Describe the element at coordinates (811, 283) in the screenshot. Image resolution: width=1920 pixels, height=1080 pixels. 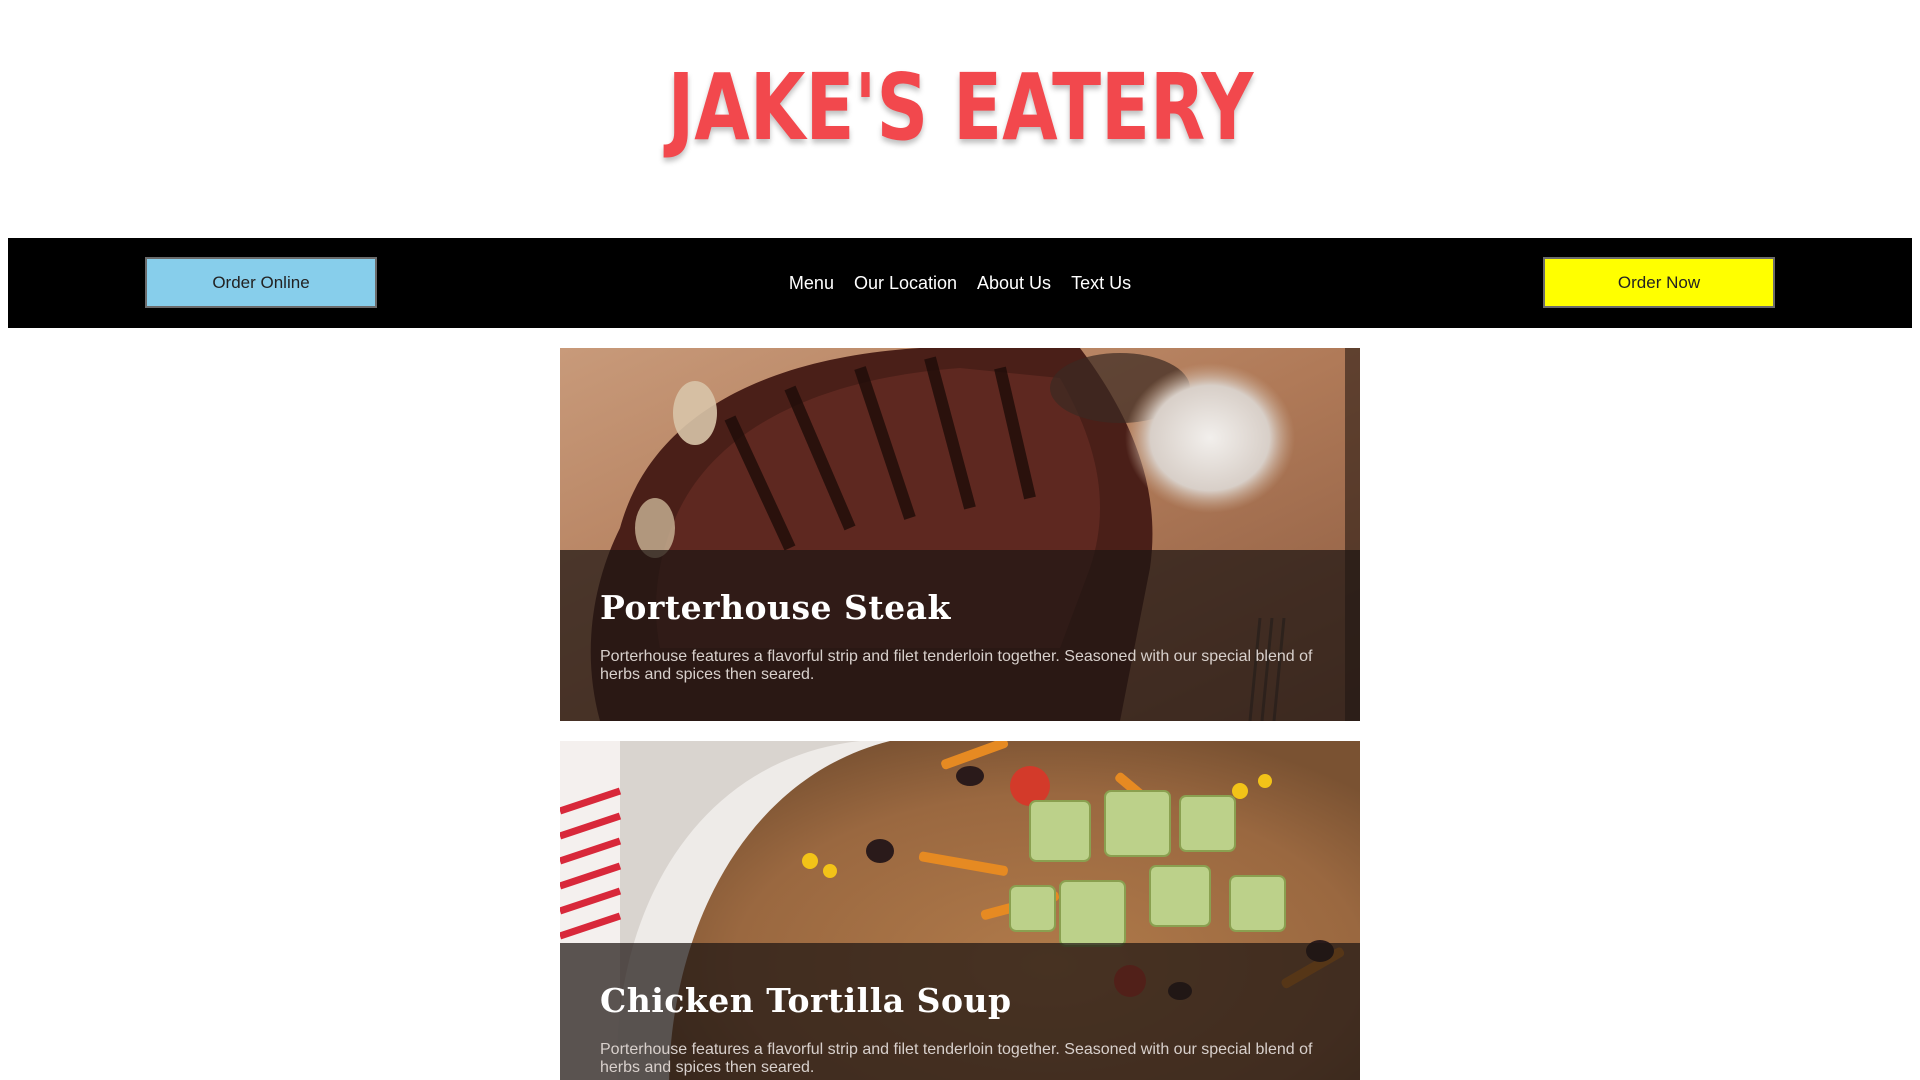
I see `nav-link-menu: Menu` at that location.